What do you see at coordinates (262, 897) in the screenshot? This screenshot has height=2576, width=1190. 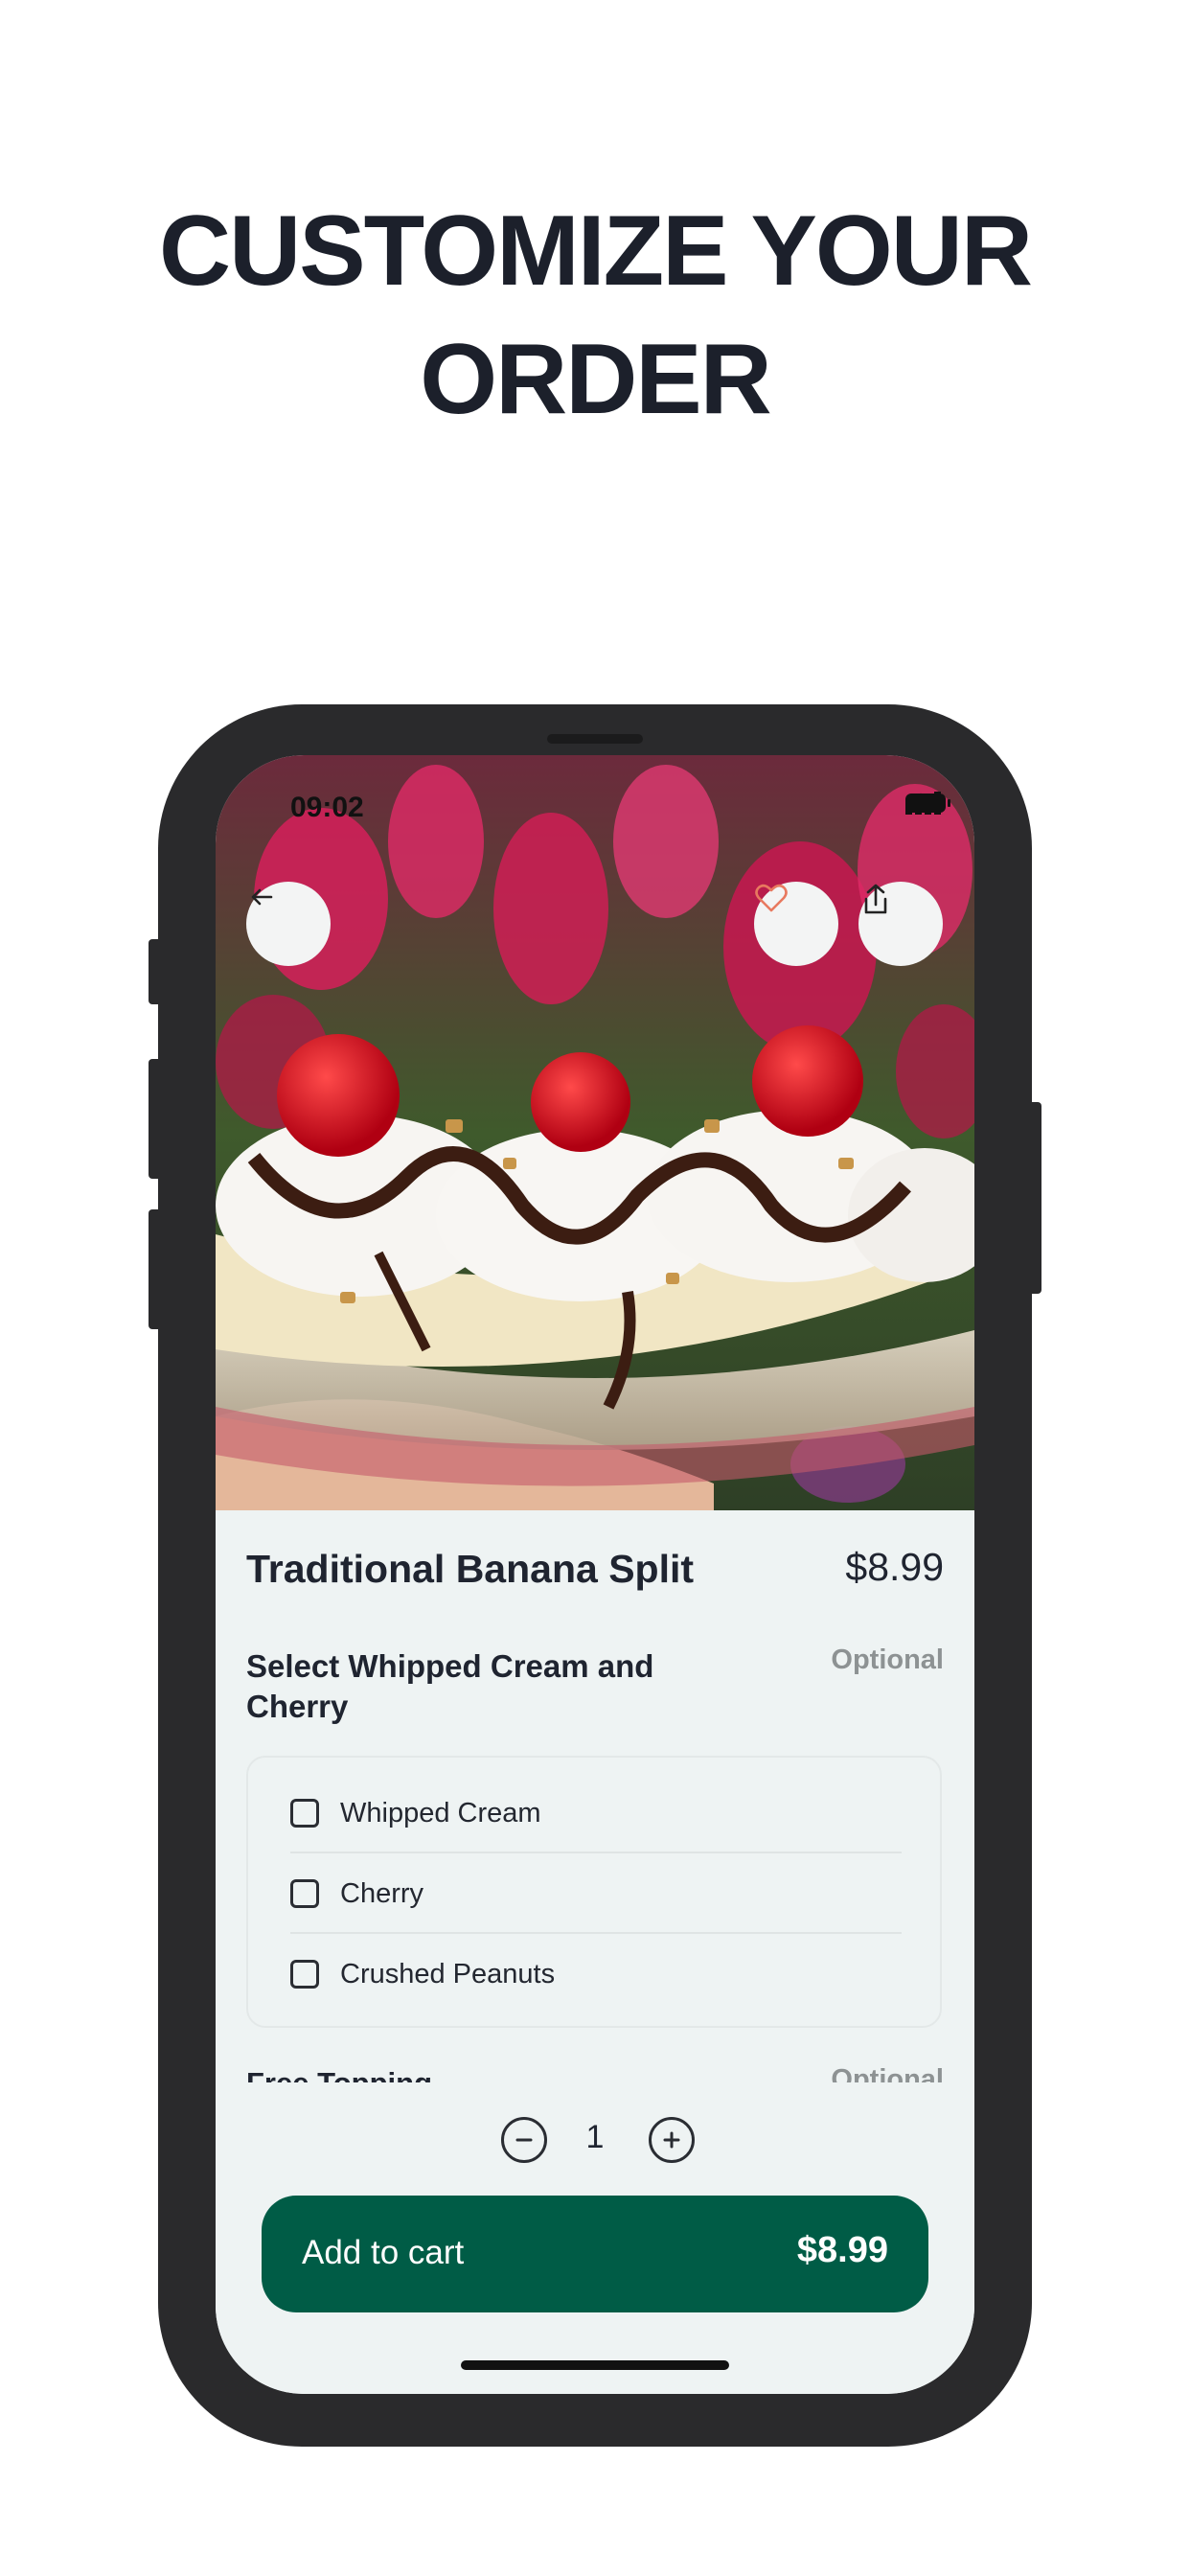 I see `arrow-left-icon` at bounding box center [262, 897].